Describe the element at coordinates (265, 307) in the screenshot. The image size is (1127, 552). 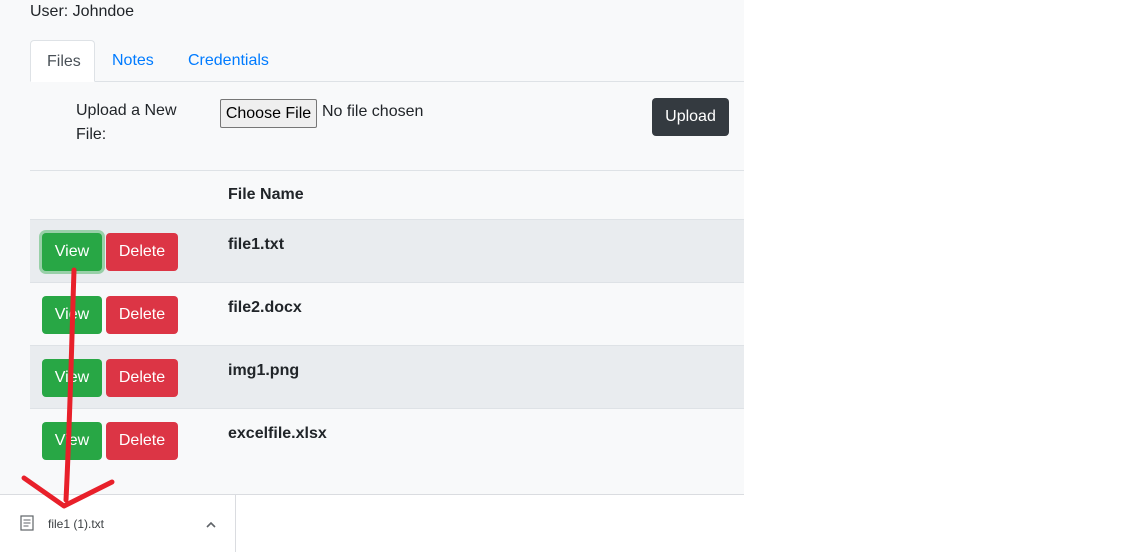
I see `file-name: file2.docx` at that location.